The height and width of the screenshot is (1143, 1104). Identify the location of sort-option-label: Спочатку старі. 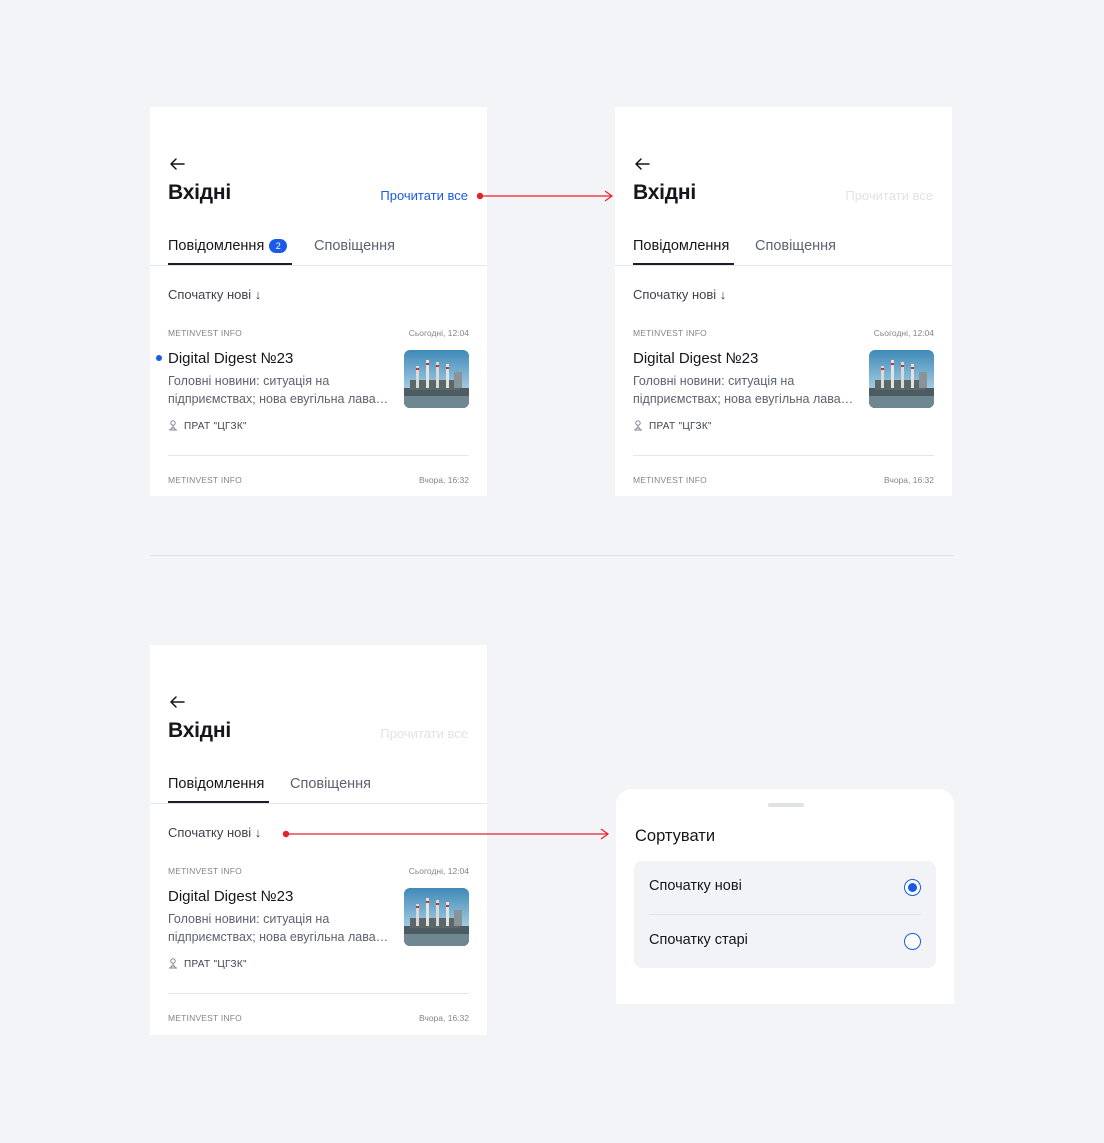
(698, 940).